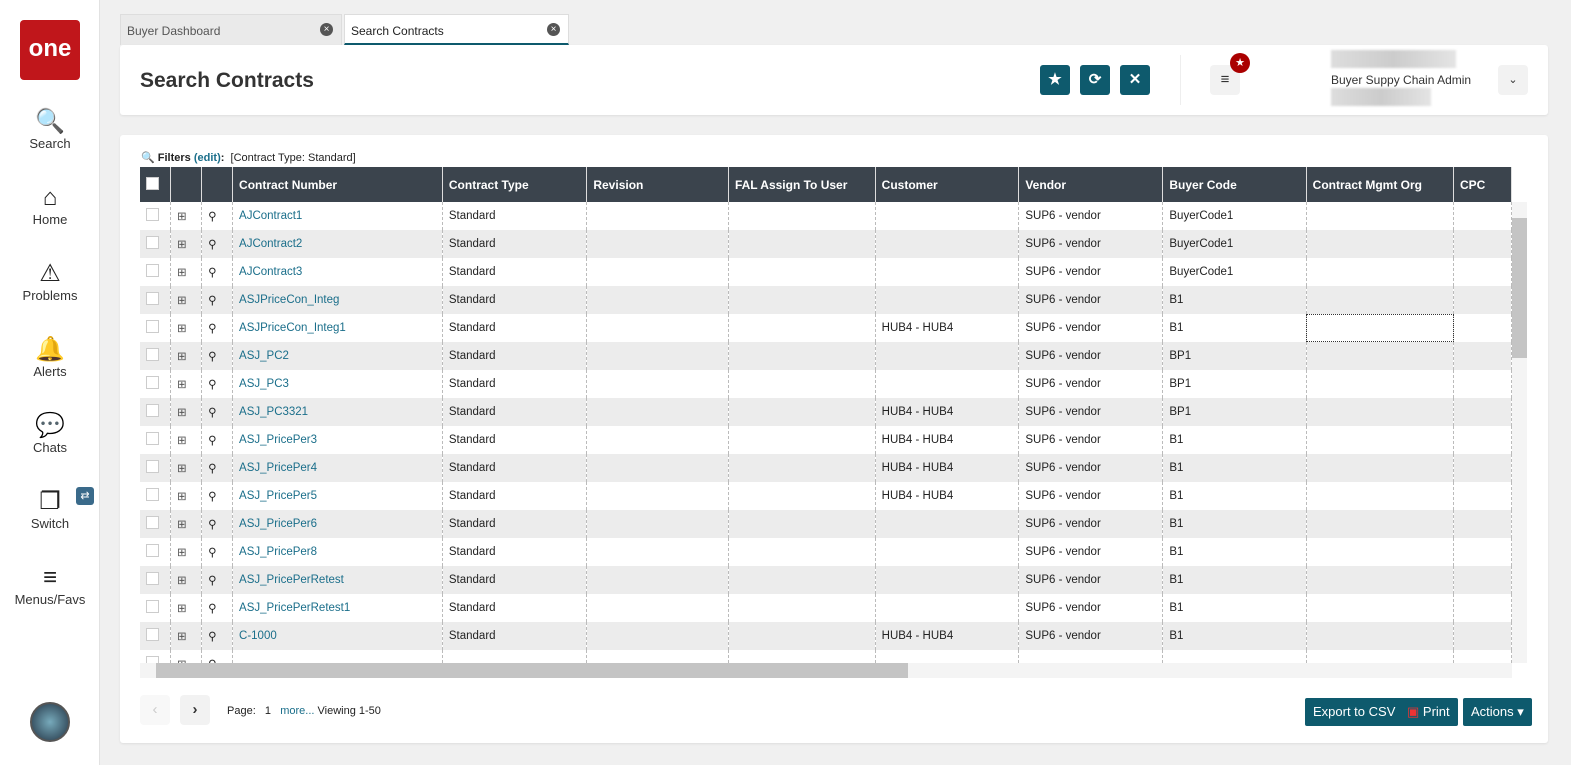  What do you see at coordinates (207, 158) in the screenshot?
I see `filters-edit-link: (edit)` at bounding box center [207, 158].